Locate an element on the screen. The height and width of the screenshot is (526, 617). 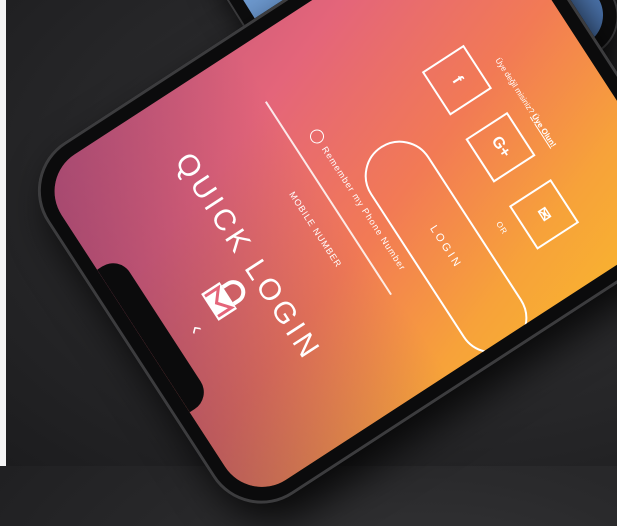
facebook-button: f is located at coordinates (457, 80).